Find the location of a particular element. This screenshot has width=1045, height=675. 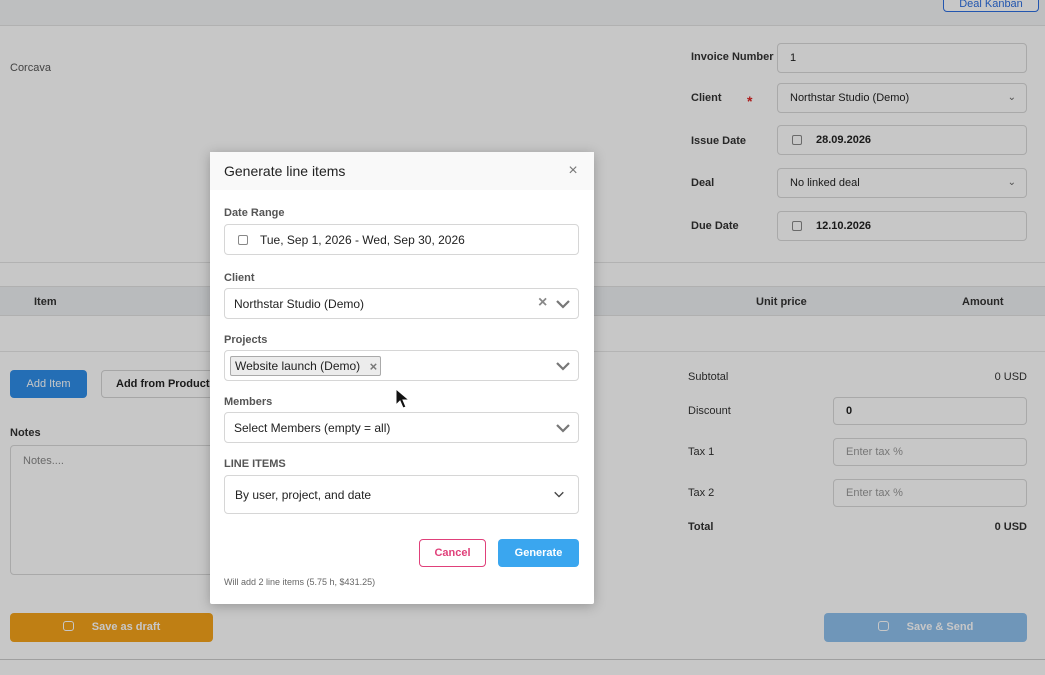

line-items-label: LINE ITEMS is located at coordinates (255, 464).